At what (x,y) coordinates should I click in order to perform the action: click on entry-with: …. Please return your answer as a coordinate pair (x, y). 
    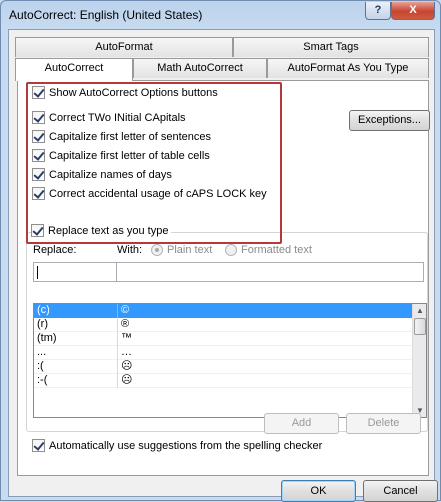
    Looking at the image, I should click on (126, 352).